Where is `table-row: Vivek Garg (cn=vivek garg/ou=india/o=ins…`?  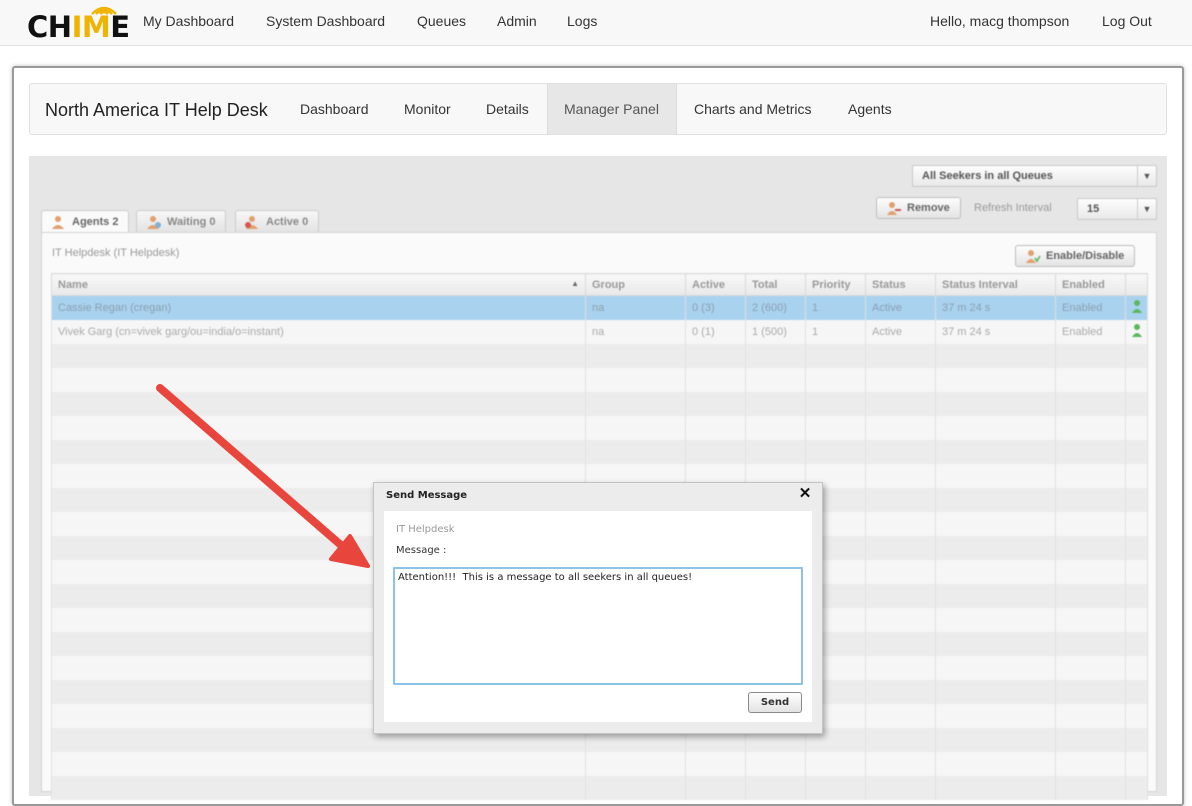
table-row: Vivek Garg (cn=vivek garg/ou=india/o=ins… is located at coordinates (599, 331).